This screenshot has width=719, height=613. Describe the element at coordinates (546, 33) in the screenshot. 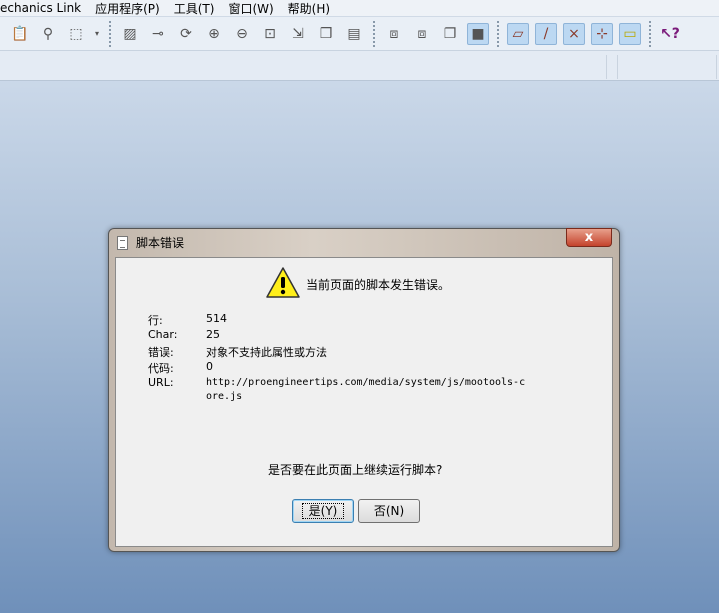

I see `datum-axes-icon: /` at that location.